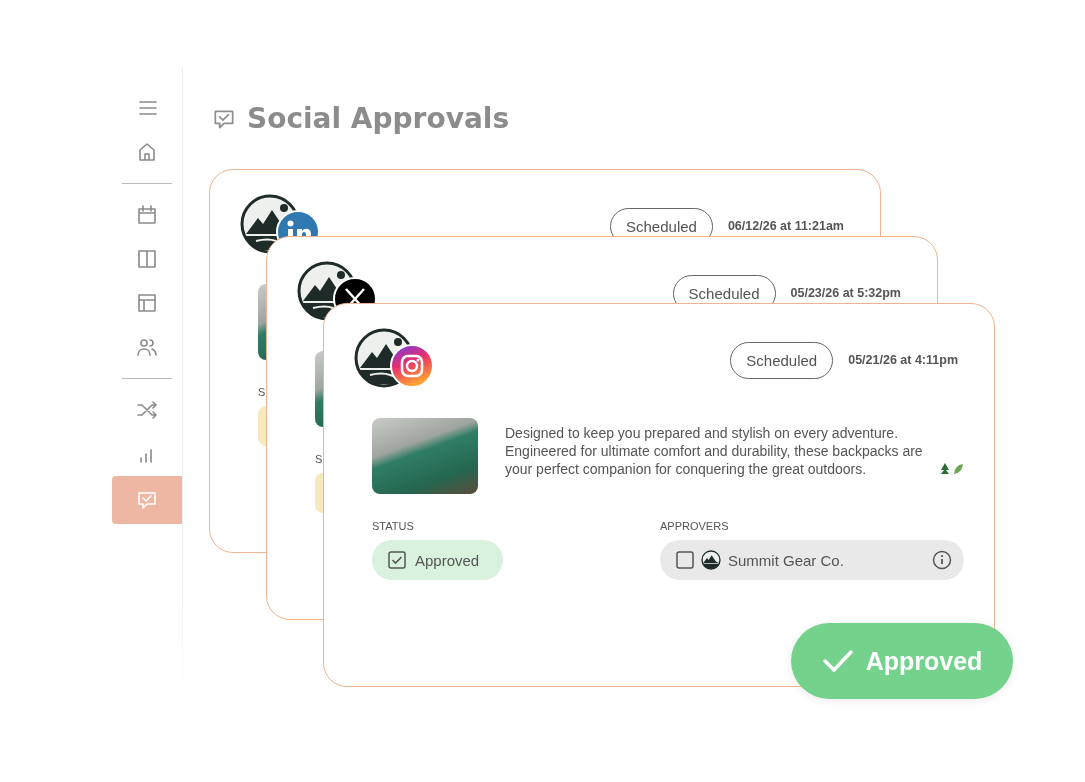 This screenshot has height=782, width=1085. I want to click on schedule-date: 05/21/26 at 4:11pm, so click(903, 360).